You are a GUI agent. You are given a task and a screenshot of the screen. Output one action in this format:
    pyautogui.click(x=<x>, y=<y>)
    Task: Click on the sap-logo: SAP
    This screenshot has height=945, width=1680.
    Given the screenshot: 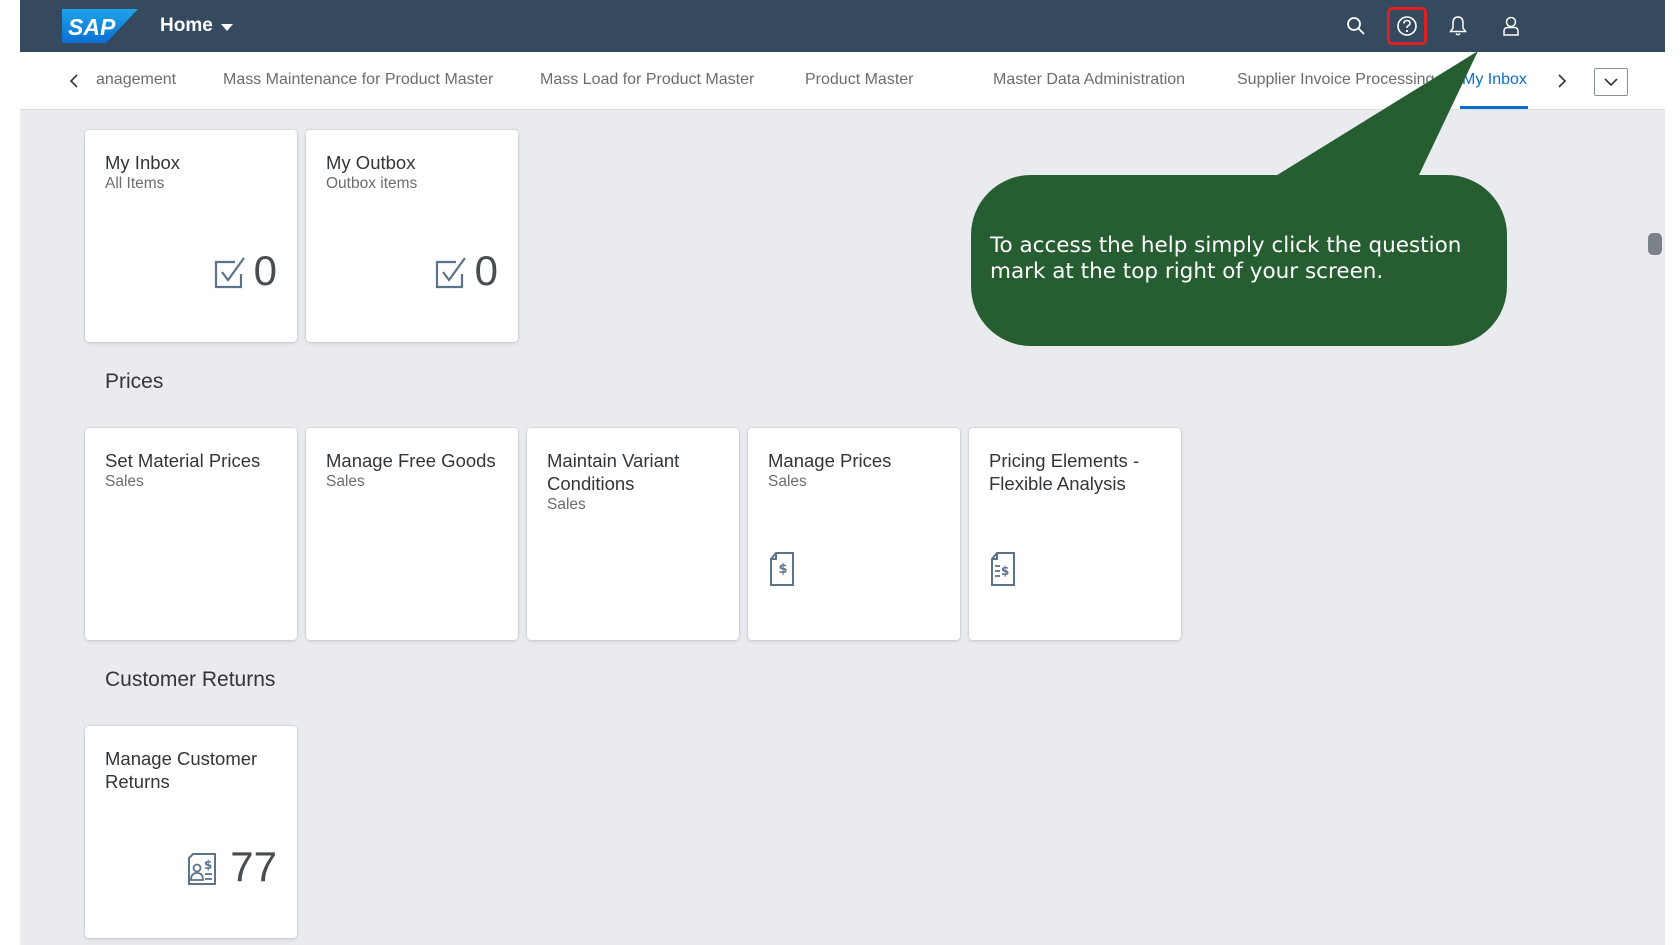 What is the action you would take?
    pyautogui.click(x=100, y=26)
    